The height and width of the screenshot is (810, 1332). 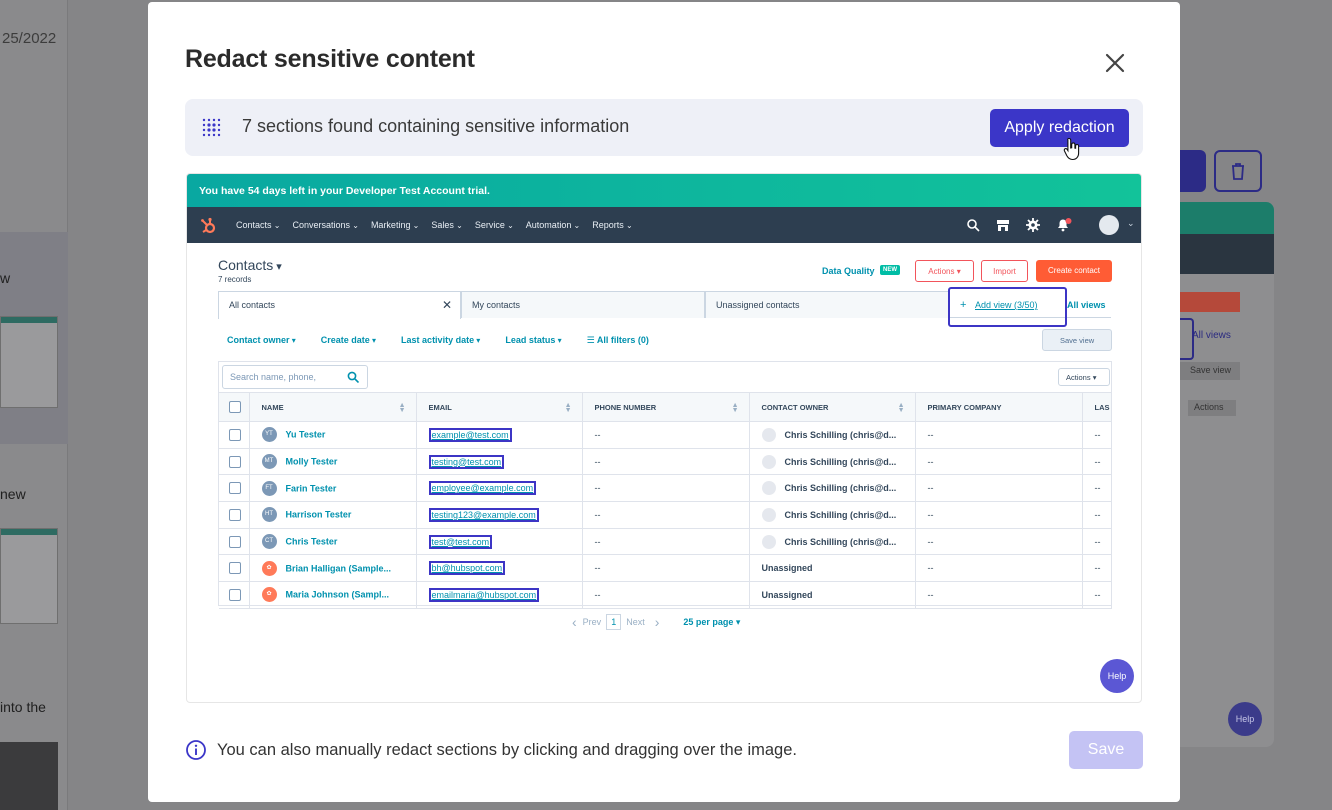 I want to click on hubspot-sprocket-icon: ✿, so click(x=269, y=595).